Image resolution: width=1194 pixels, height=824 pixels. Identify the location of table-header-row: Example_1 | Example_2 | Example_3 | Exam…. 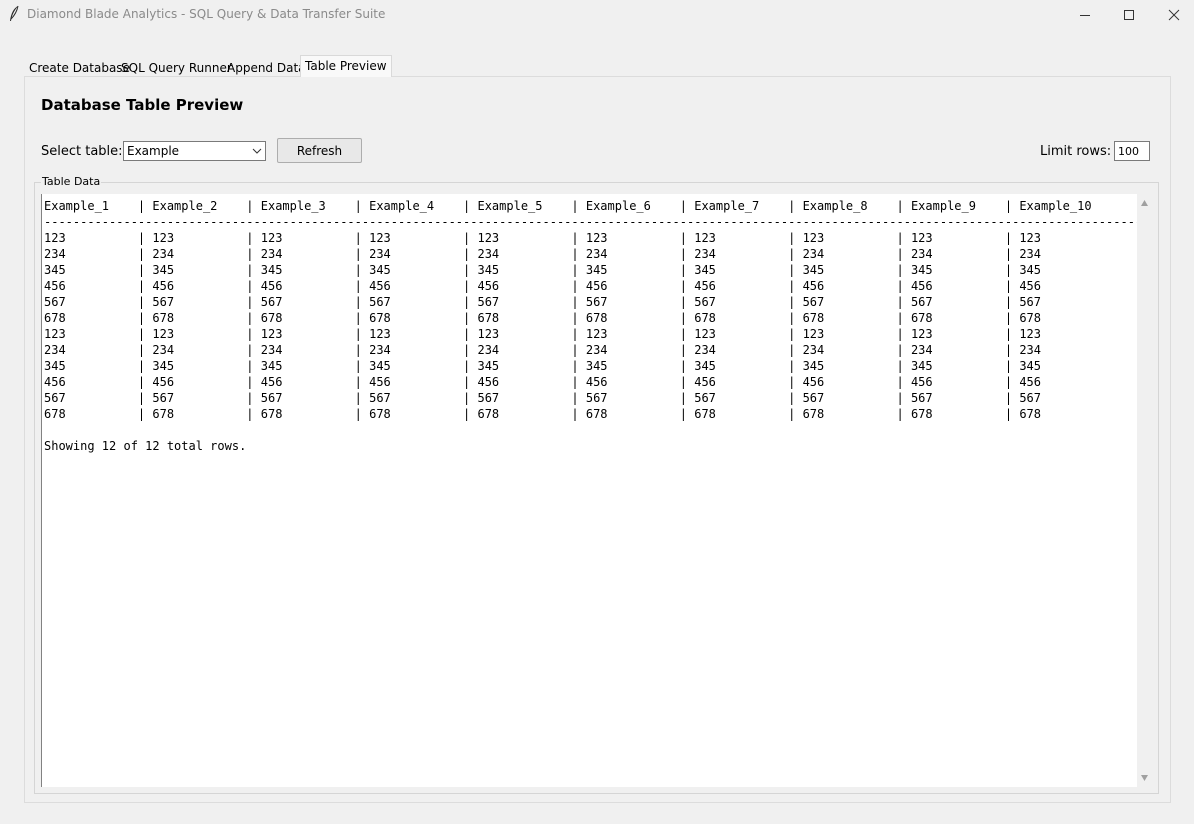
(568, 206).